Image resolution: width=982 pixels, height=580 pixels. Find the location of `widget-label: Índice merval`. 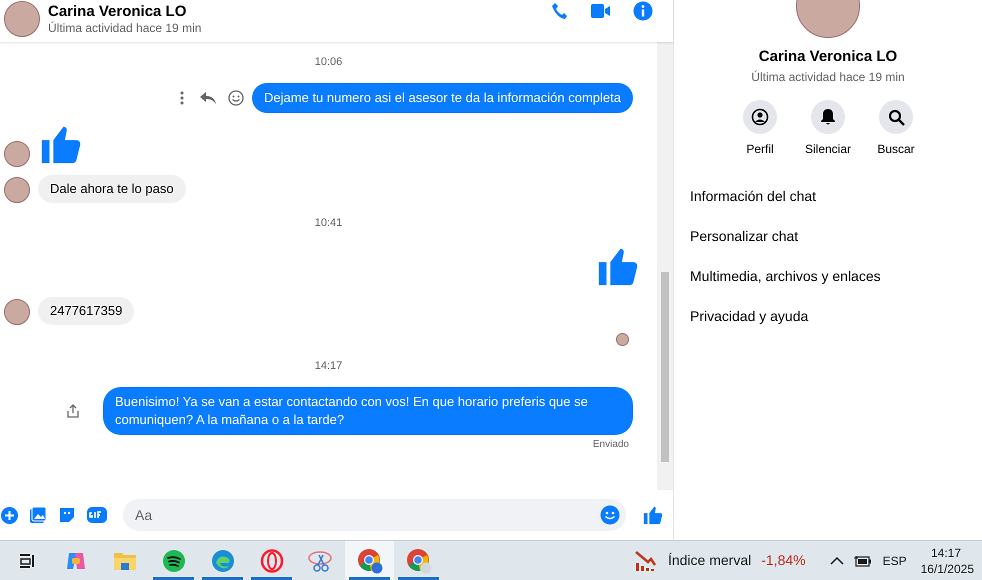

widget-label: Índice merval is located at coordinates (710, 560).